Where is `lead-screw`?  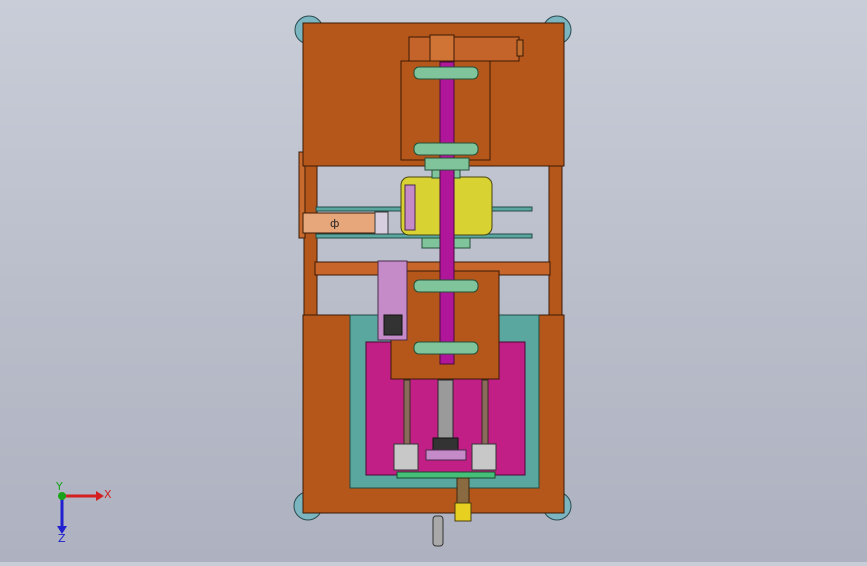 lead-screw is located at coordinates (445, 411).